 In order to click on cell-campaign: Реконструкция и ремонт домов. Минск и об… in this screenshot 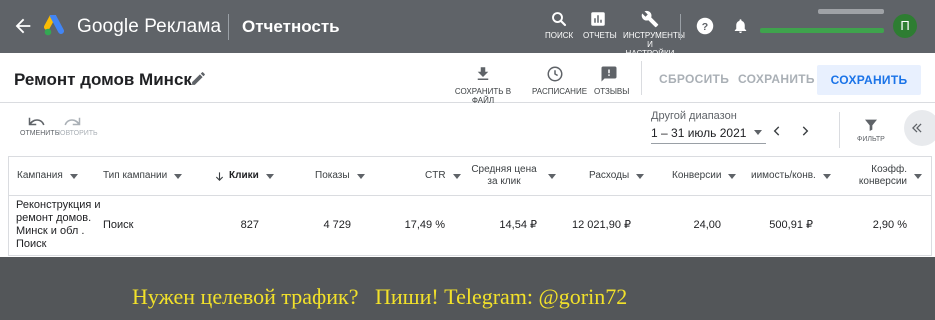, I will do `click(59, 225)`.